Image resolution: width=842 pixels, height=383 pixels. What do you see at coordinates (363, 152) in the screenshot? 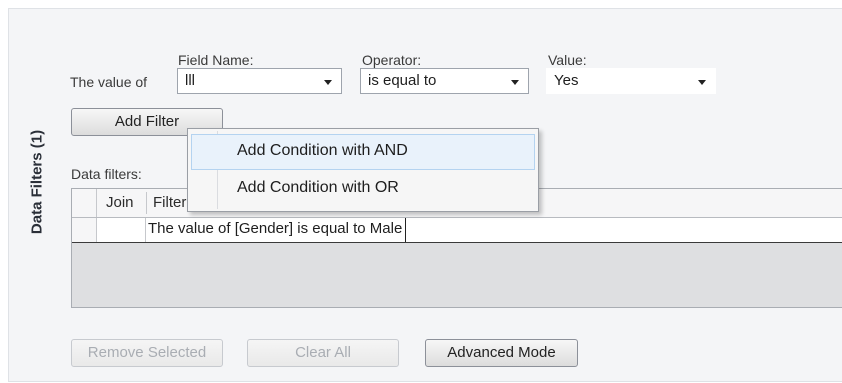
I see `menu-item-add-condition-and: Add Condition with AND` at bounding box center [363, 152].